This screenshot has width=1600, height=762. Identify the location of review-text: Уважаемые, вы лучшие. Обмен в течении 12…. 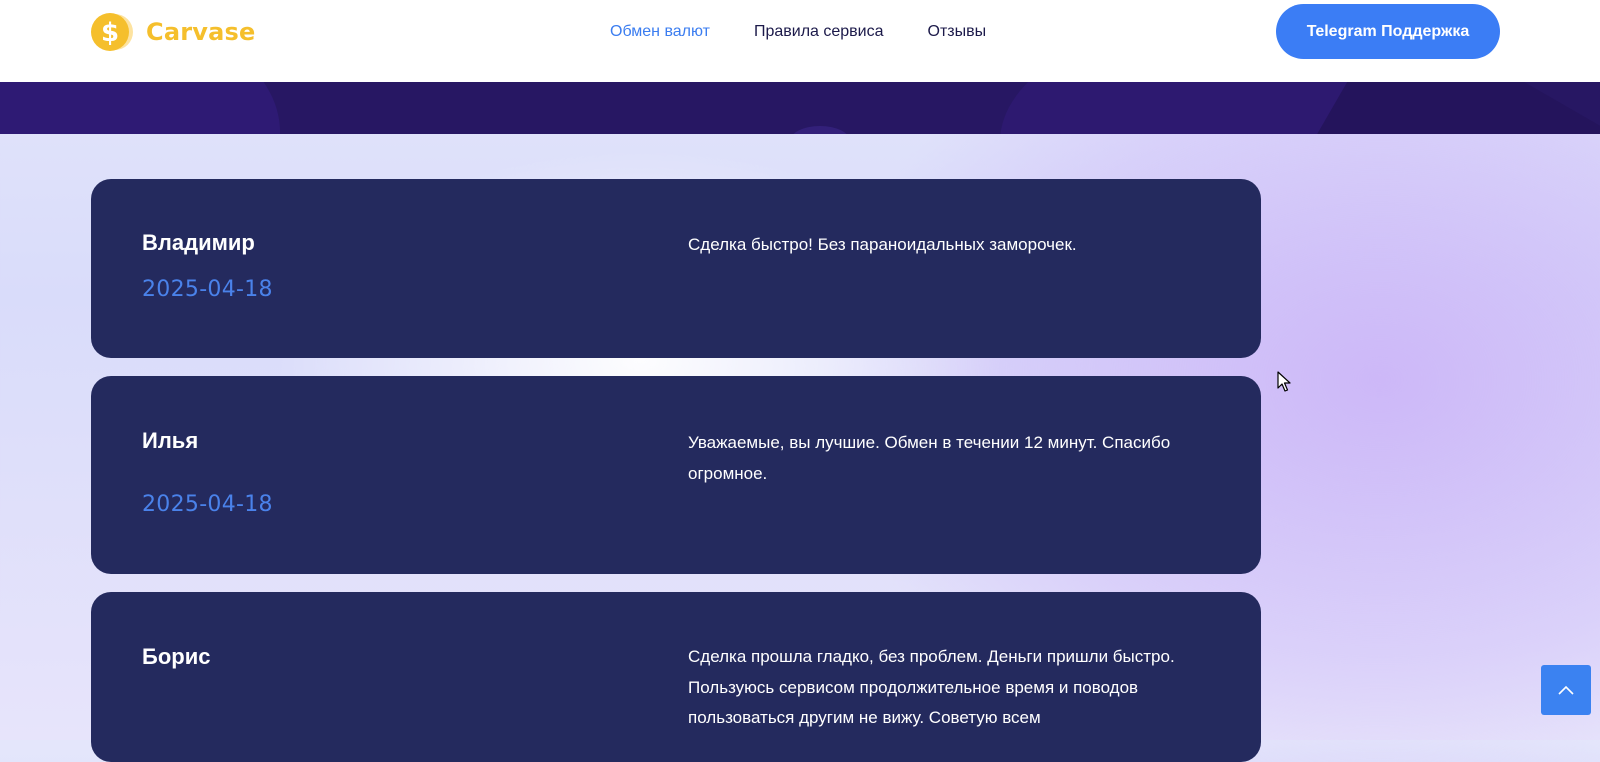
(929, 458).